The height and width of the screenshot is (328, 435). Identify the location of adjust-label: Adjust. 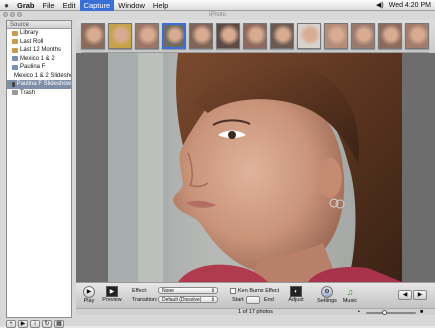
(296, 300).